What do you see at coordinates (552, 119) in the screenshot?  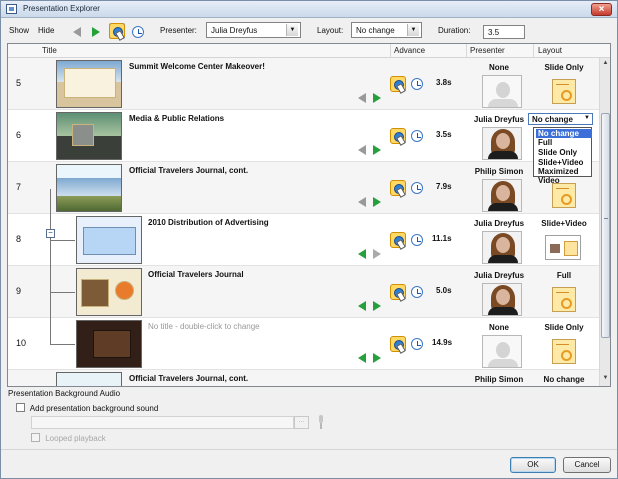 I see `layout-row-dropdown-value: No change` at bounding box center [552, 119].